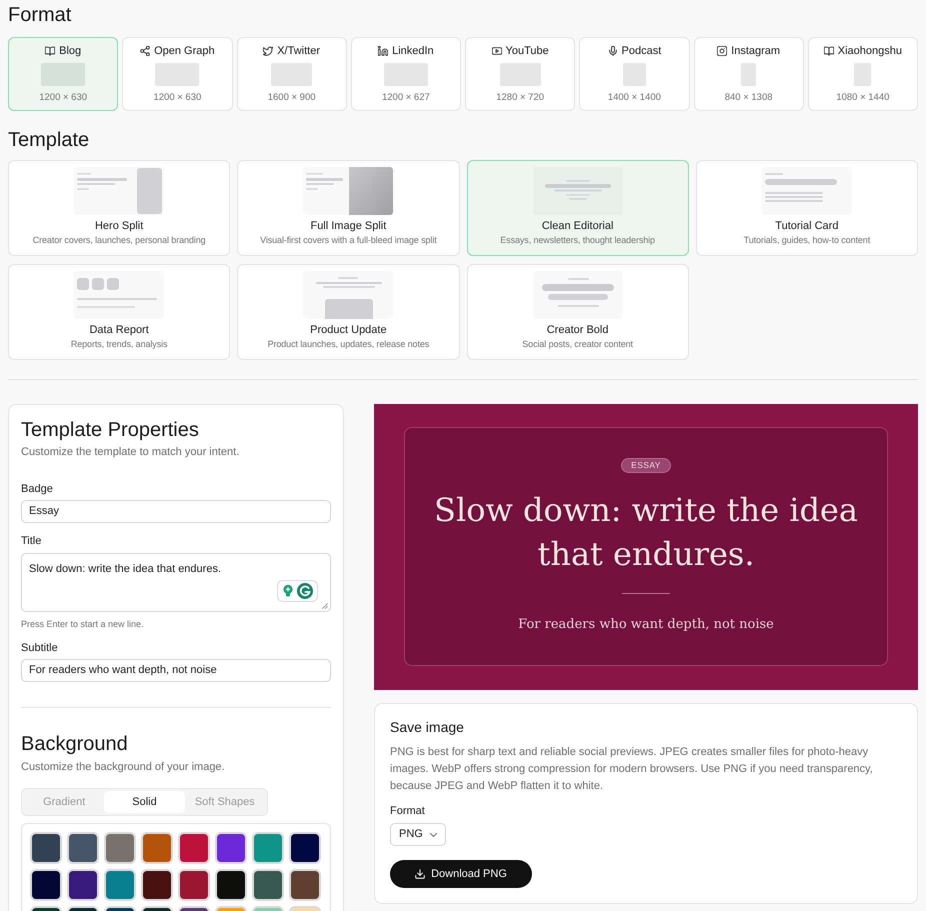 The image size is (926, 911). Describe the element at coordinates (348, 208) in the screenshot. I see `template-option: Full Image Split Visual-first covers with a full-bleed image split` at that location.